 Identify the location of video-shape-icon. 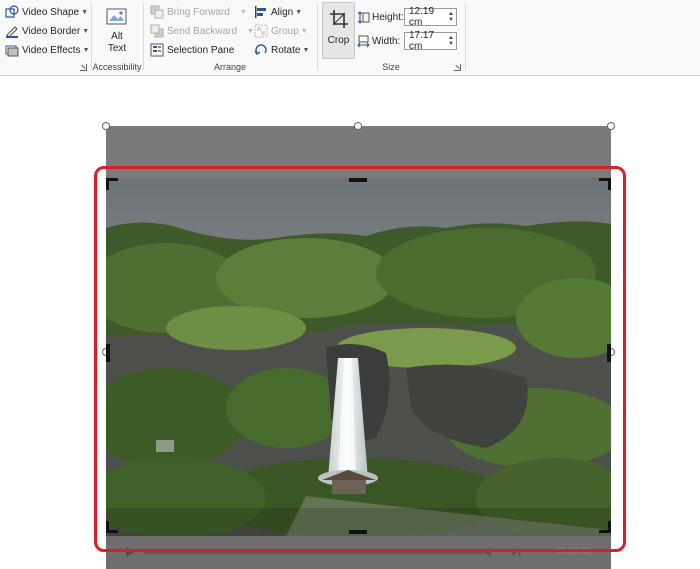
(12, 12).